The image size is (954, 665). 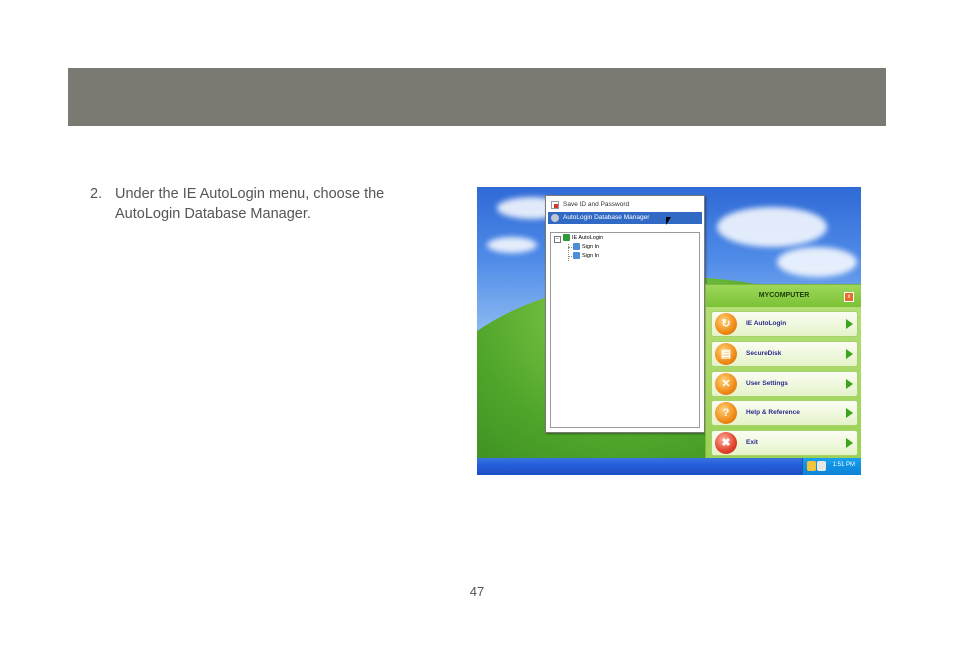 I want to click on menu-item-database-manager: AutoLogin Database Manager, so click(x=625, y=218).